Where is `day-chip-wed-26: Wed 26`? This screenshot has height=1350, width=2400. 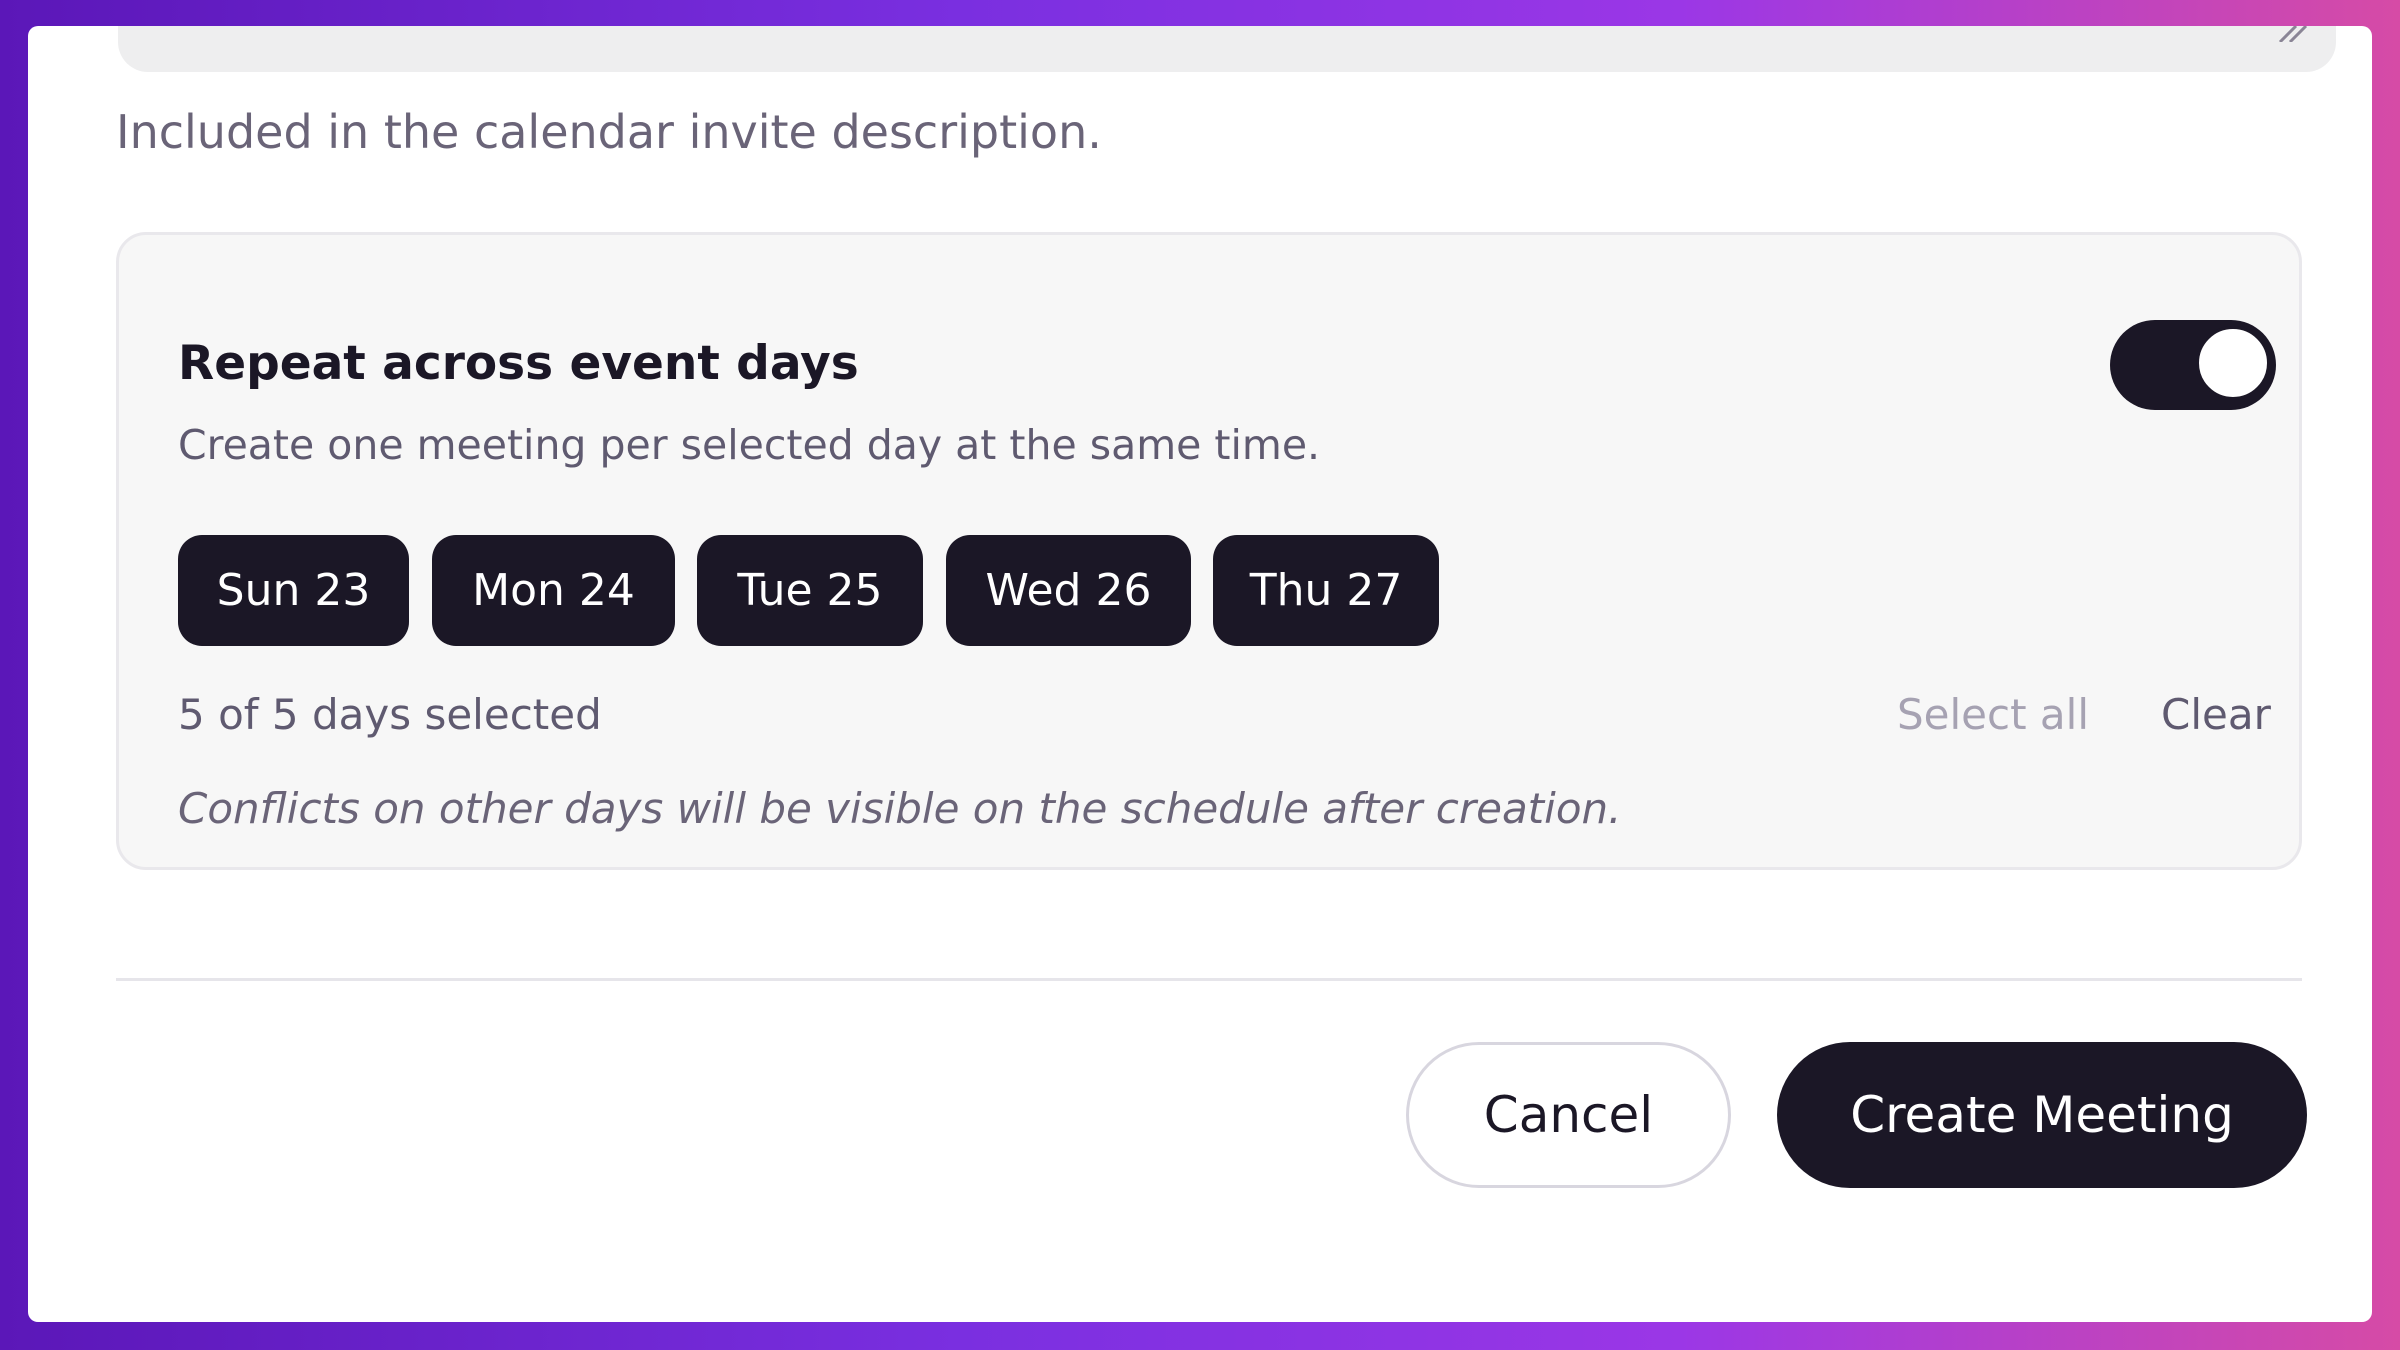
day-chip-wed-26: Wed 26 is located at coordinates (1068, 590).